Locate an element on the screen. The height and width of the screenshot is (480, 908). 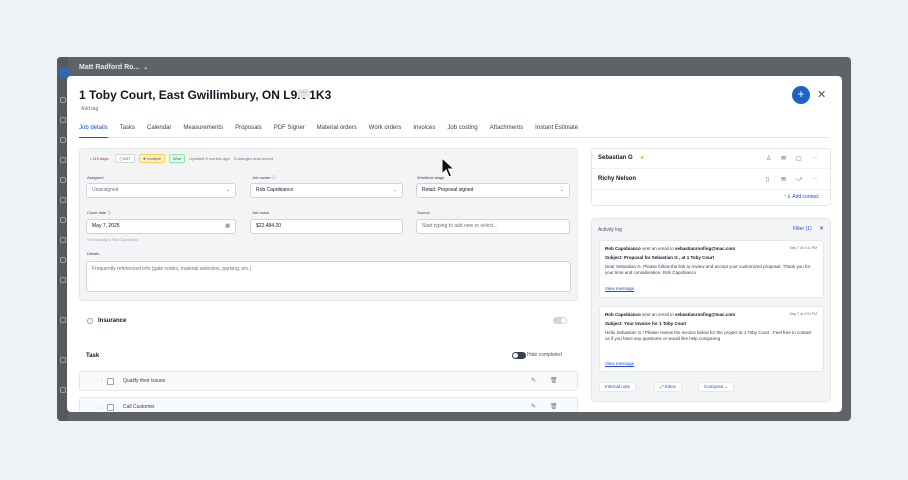
details-label: Details is located at coordinates (93, 253).